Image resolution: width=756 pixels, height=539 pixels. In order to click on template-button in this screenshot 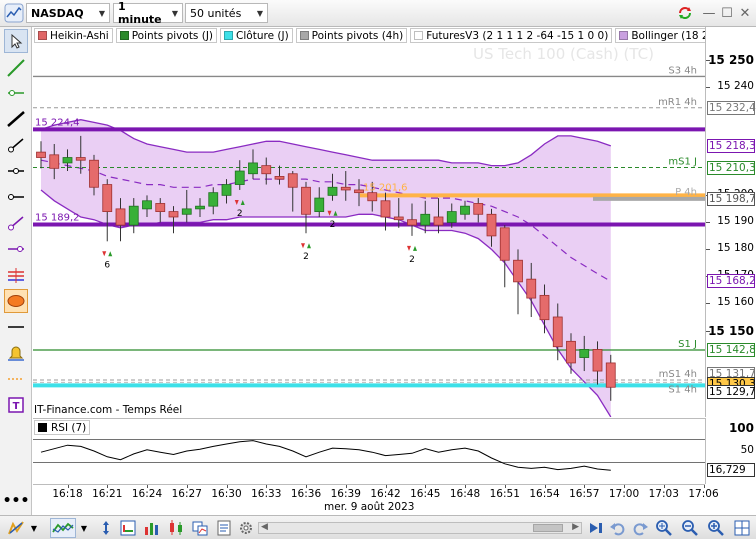, I will do `click(224, 528)`.